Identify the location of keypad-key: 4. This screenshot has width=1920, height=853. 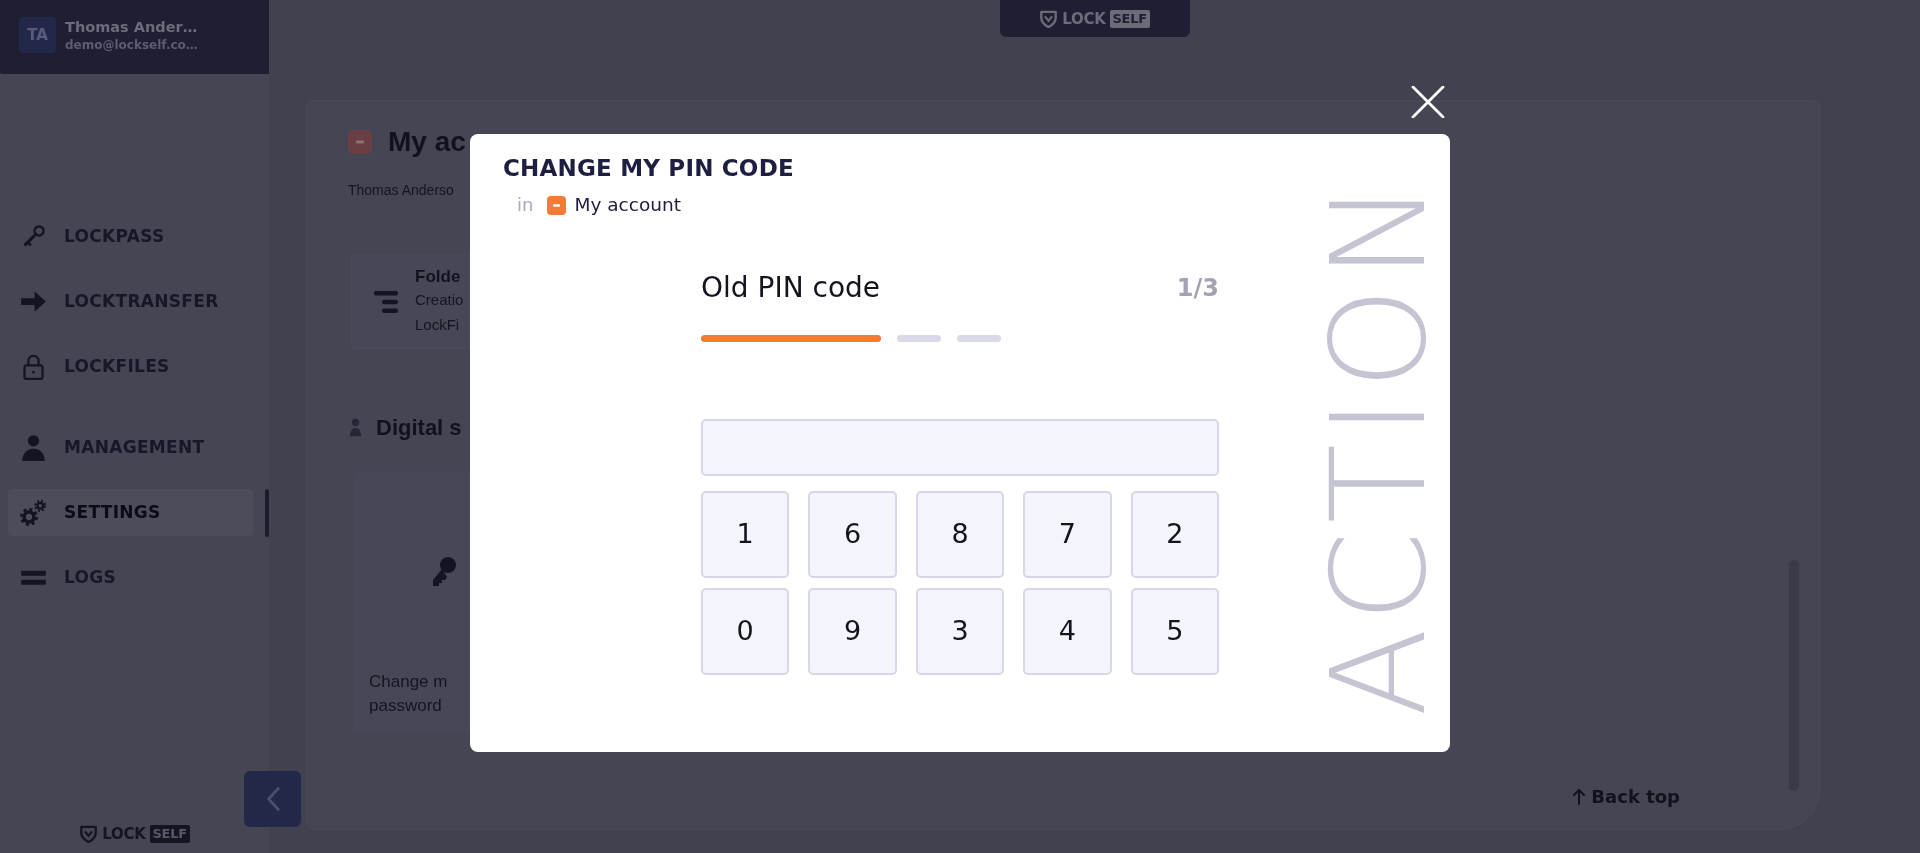
(1067, 631).